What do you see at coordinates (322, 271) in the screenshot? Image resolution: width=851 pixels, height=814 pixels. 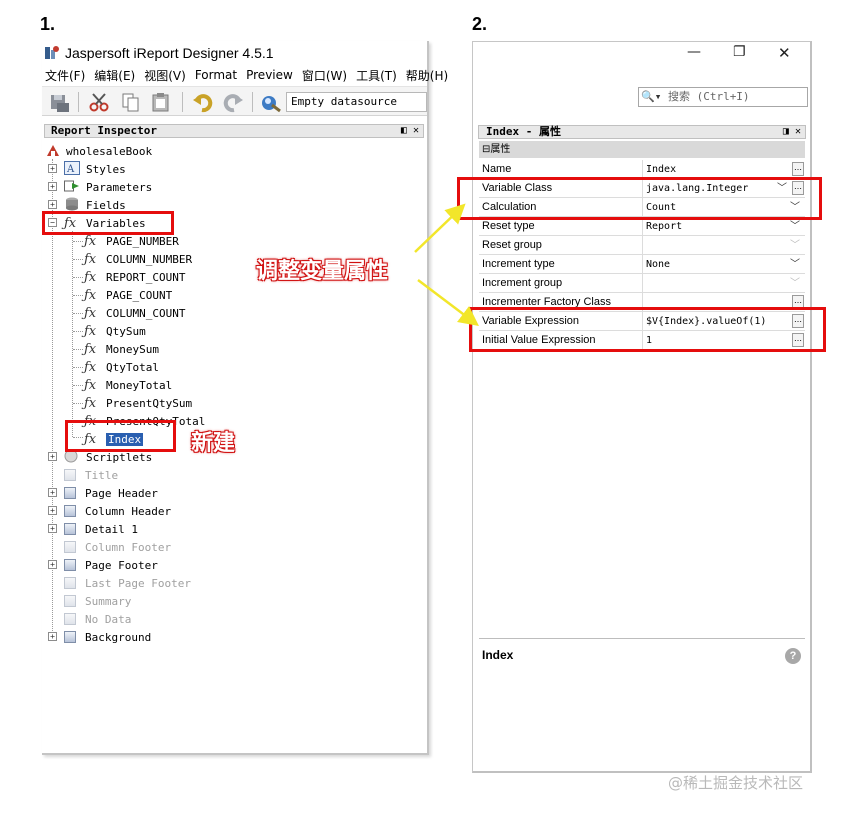 I see `annotation-adjust-properties: 调整变量属性` at bounding box center [322, 271].